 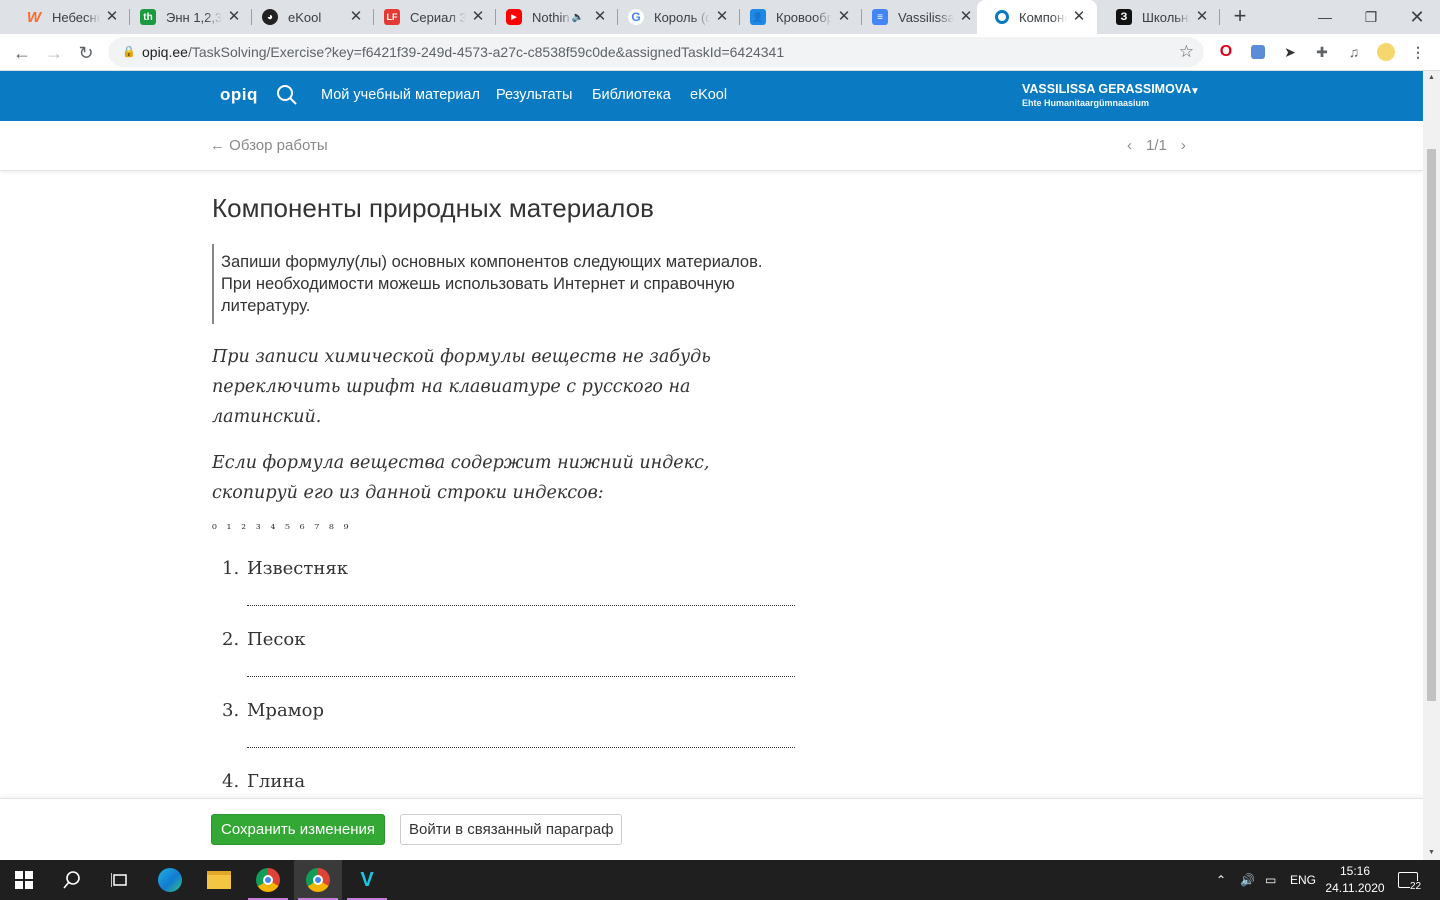 What do you see at coordinates (318, 880) in the screenshot?
I see `chrome-active-icon` at bounding box center [318, 880].